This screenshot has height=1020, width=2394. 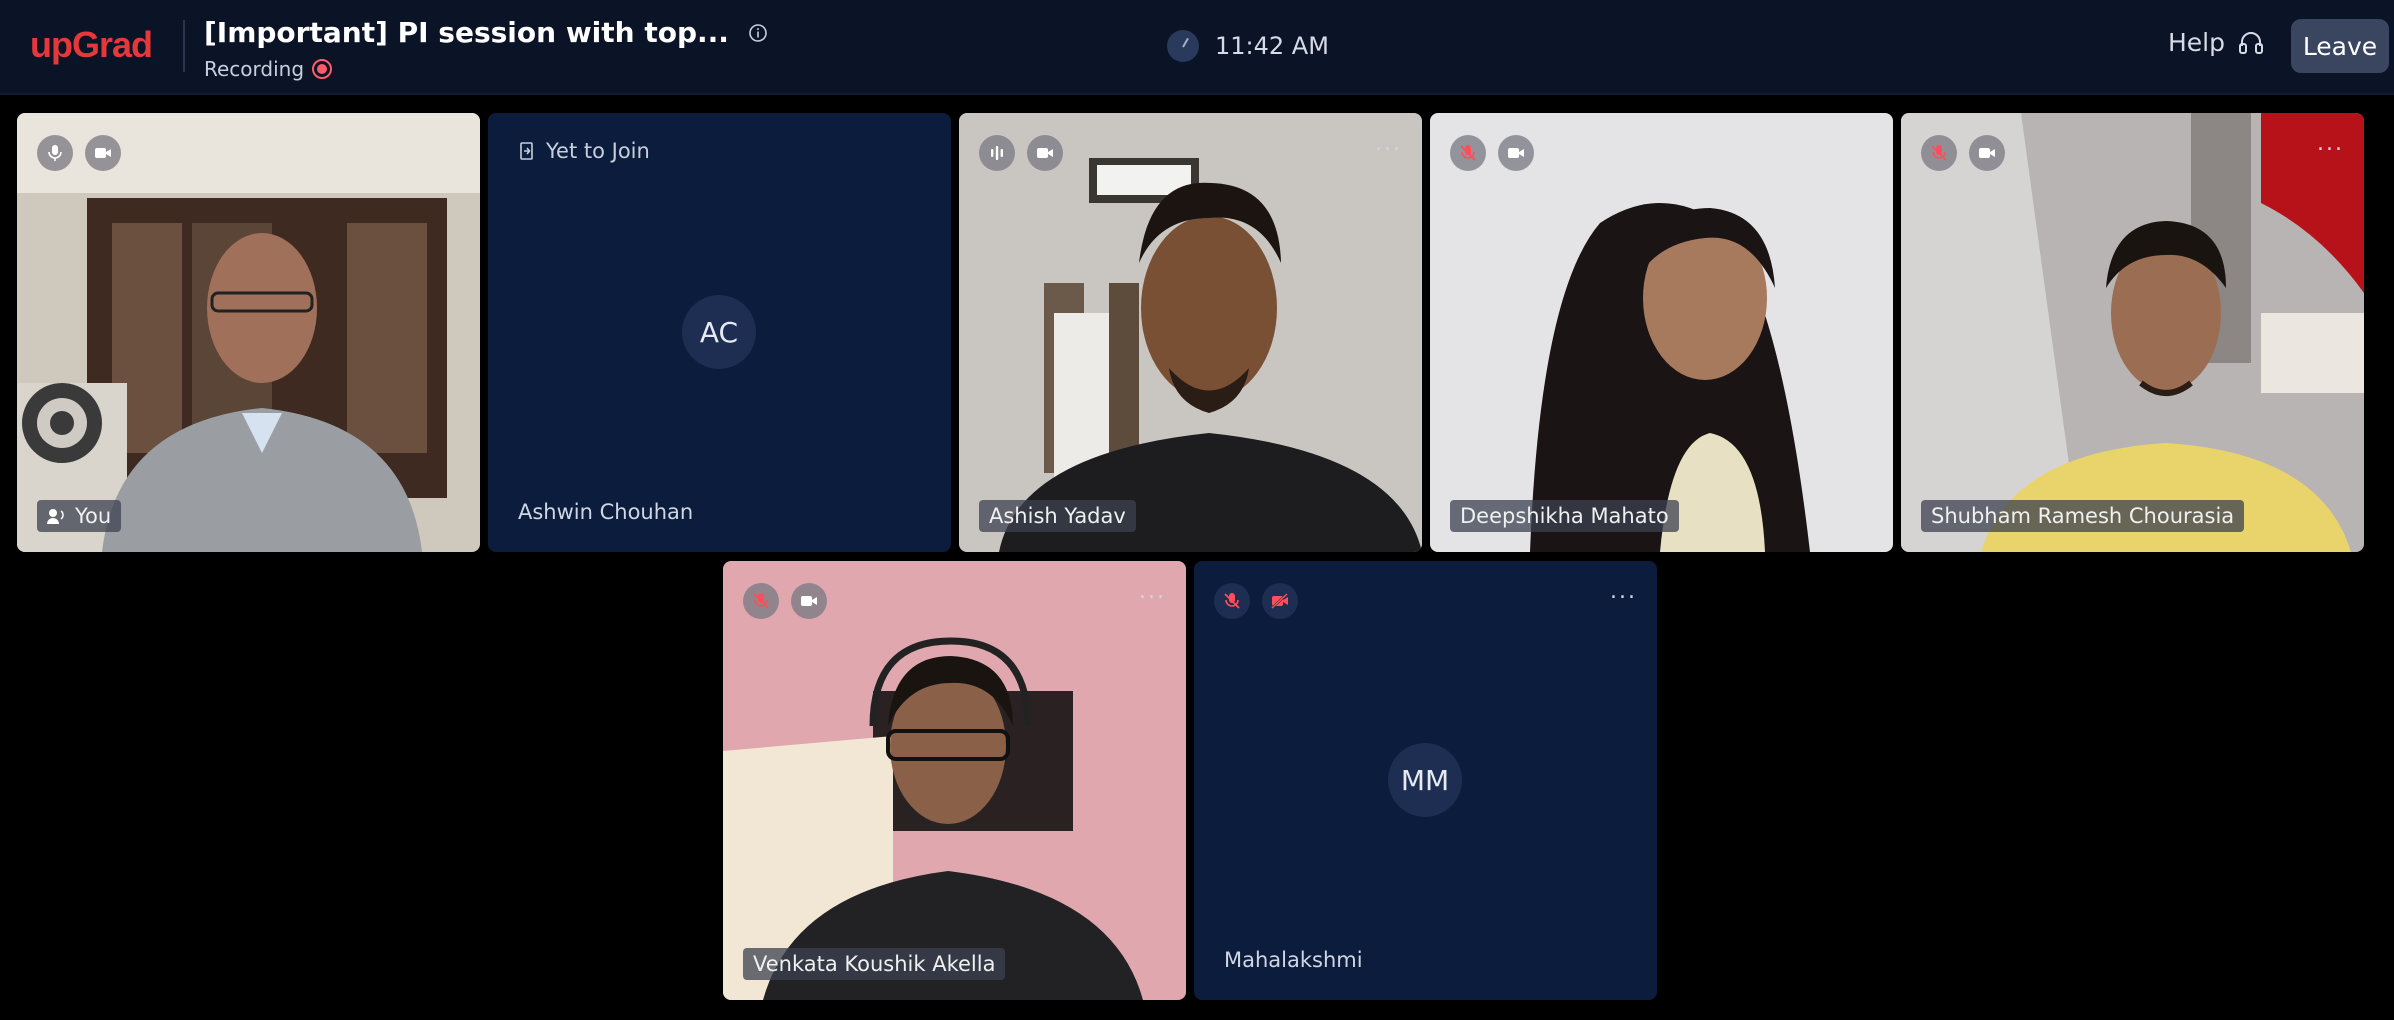 What do you see at coordinates (93, 516) in the screenshot?
I see `participant-name: You` at bounding box center [93, 516].